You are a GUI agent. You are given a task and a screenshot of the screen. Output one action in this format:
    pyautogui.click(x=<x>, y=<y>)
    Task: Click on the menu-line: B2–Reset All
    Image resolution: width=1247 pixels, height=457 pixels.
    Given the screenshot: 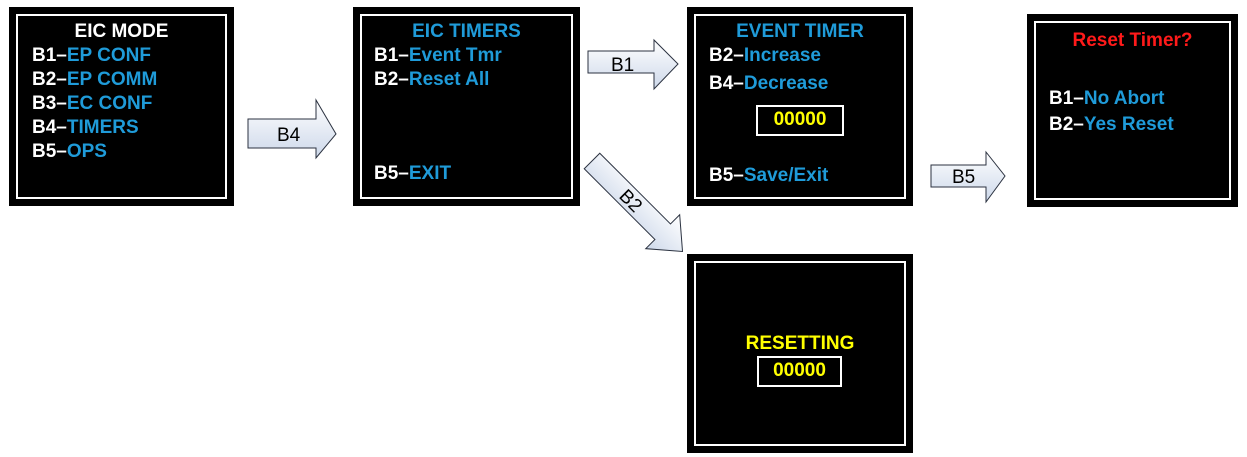 What is the action you would take?
    pyautogui.click(x=432, y=79)
    